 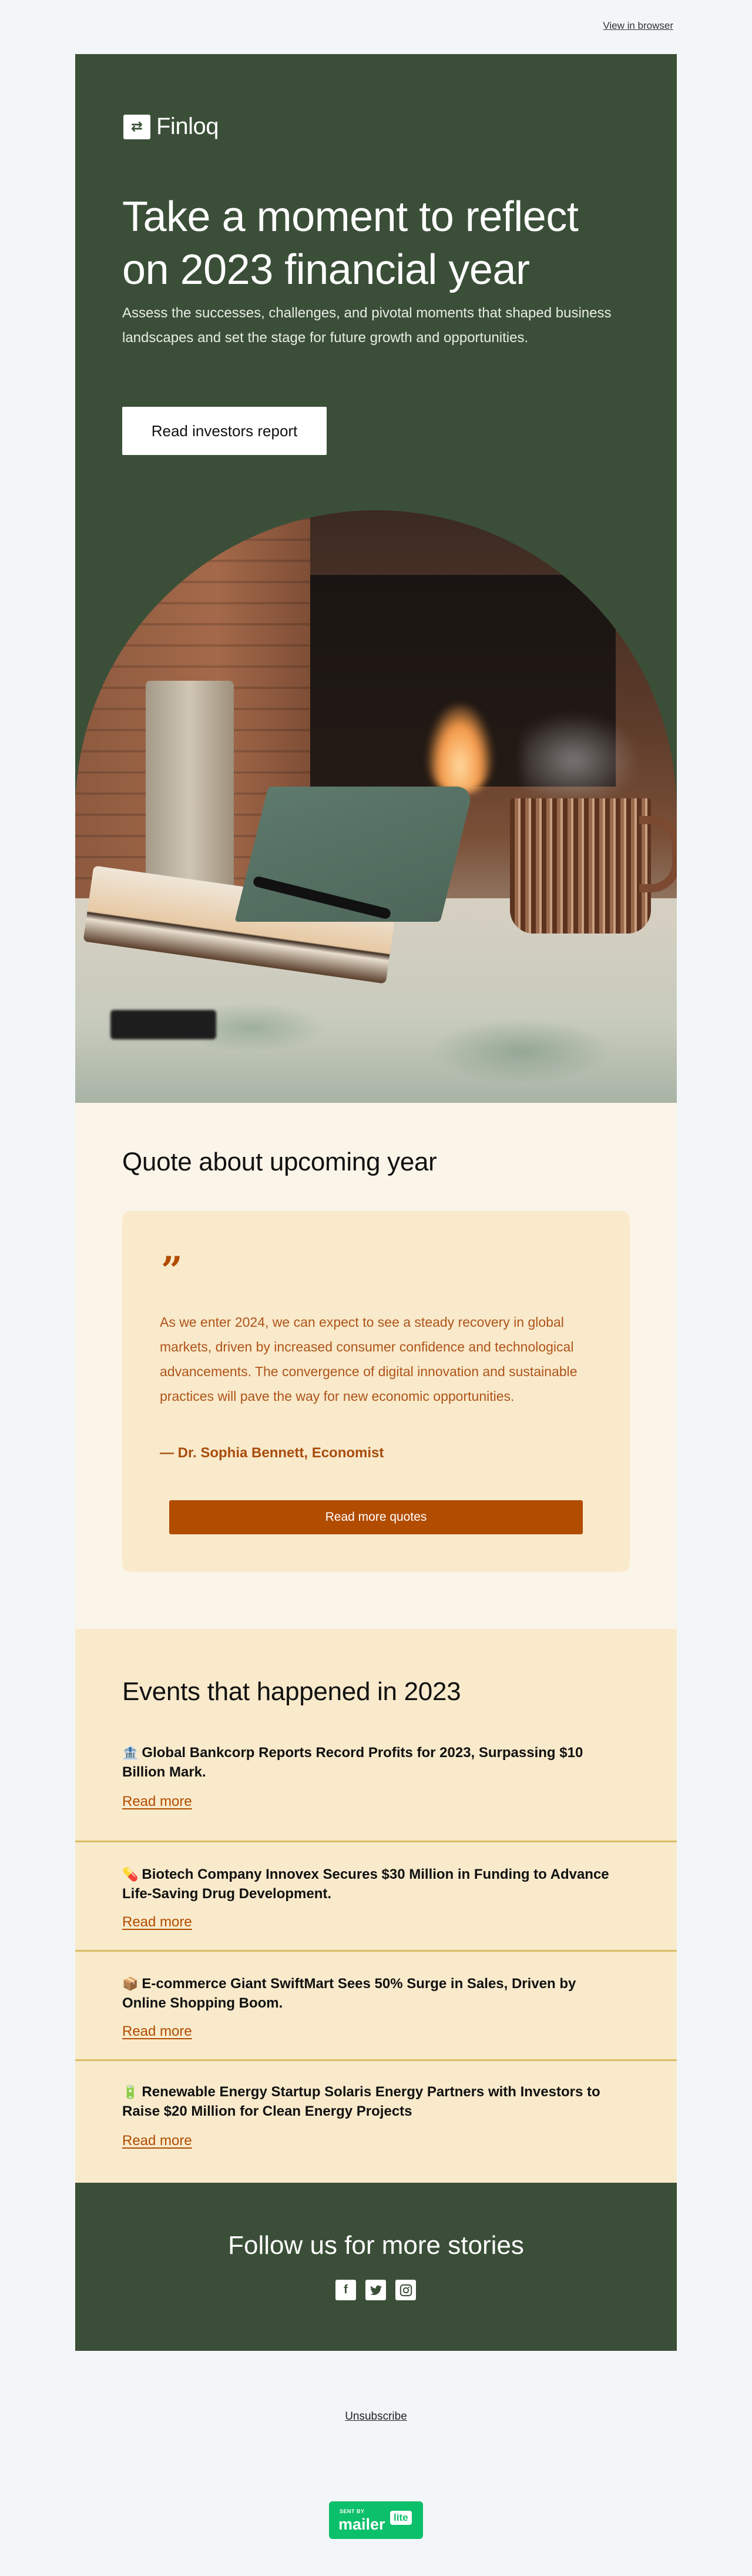 What do you see at coordinates (130, 2092) in the screenshot?
I see `battery-icon: 🔋` at bounding box center [130, 2092].